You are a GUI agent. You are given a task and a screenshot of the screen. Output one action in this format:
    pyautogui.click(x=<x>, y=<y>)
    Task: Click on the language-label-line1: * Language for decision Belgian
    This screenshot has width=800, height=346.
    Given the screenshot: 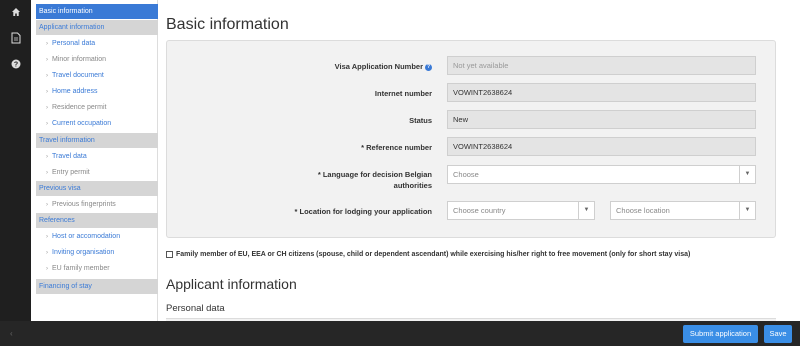 What is the action you would take?
    pyautogui.click(x=374, y=174)
    